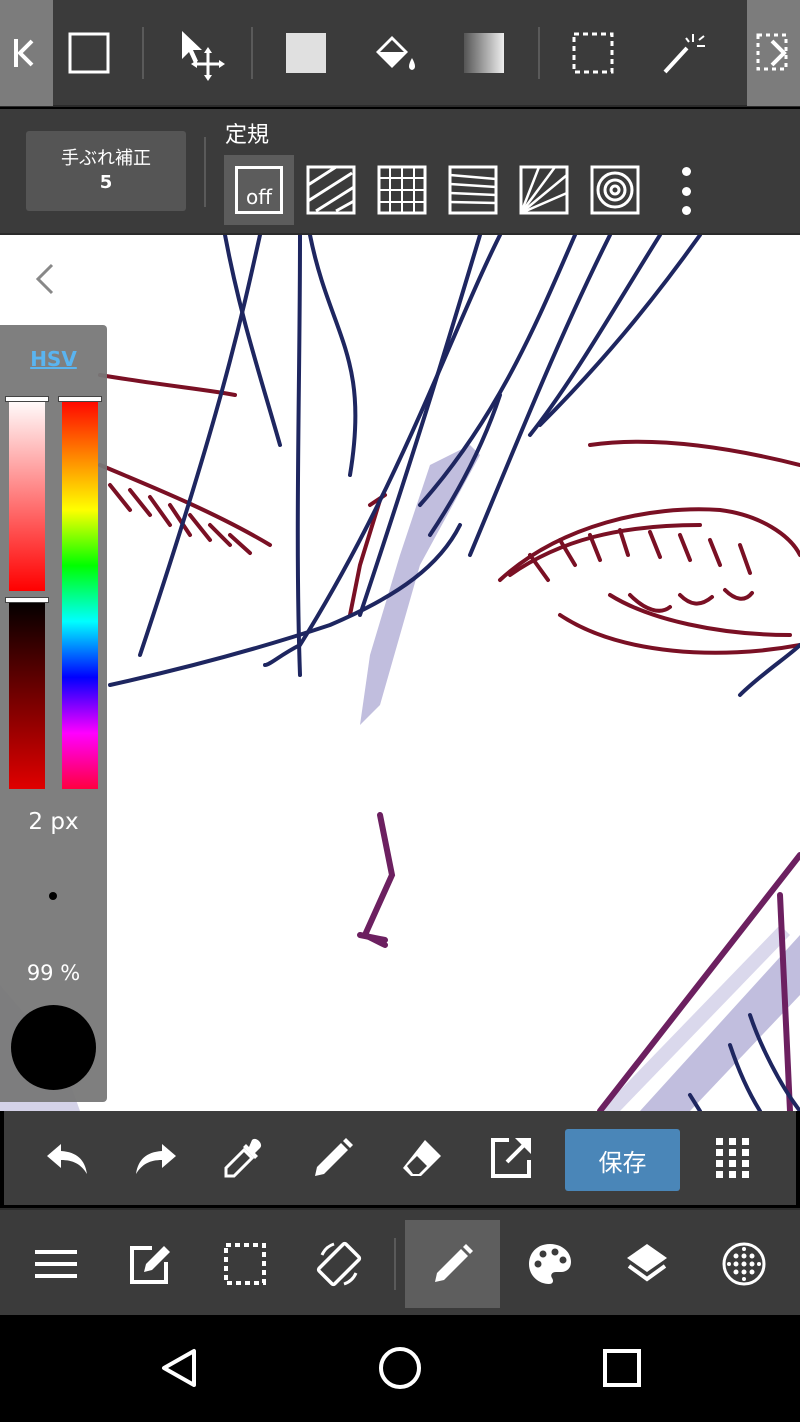  I want to click on eyedropper-icon, so click(243, 1158).